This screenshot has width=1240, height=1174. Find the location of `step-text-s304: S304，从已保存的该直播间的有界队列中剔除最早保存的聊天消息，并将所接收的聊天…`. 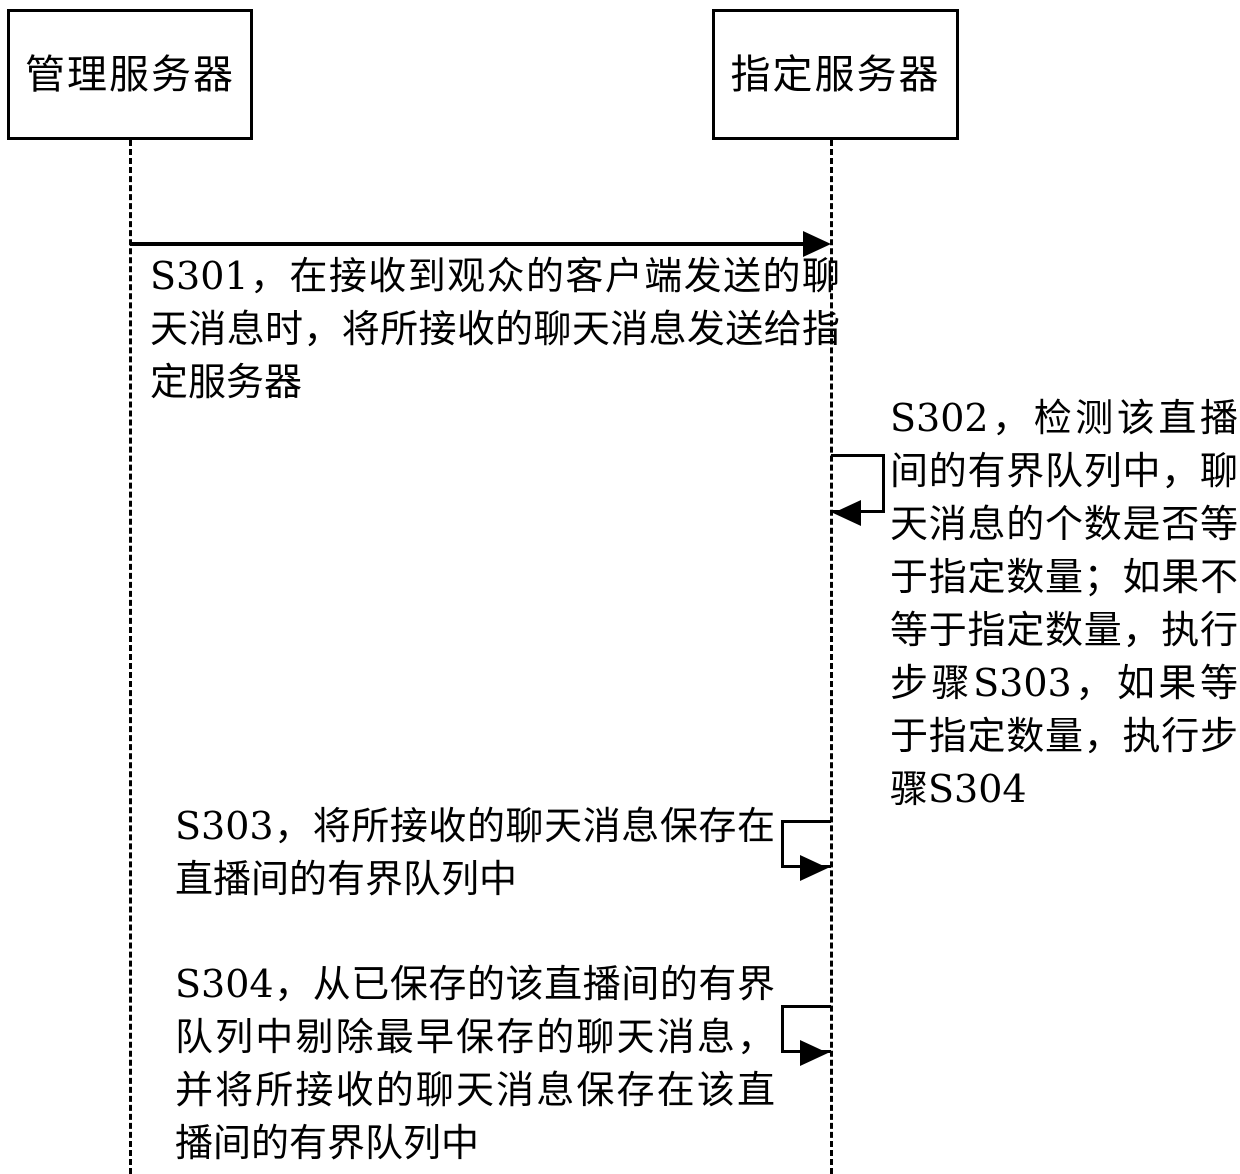

step-text-s304: S304，从已保存的该直播间的有界队列中剔除最早保存的聊天消息，并将所接收的聊天… is located at coordinates (475, 1063).